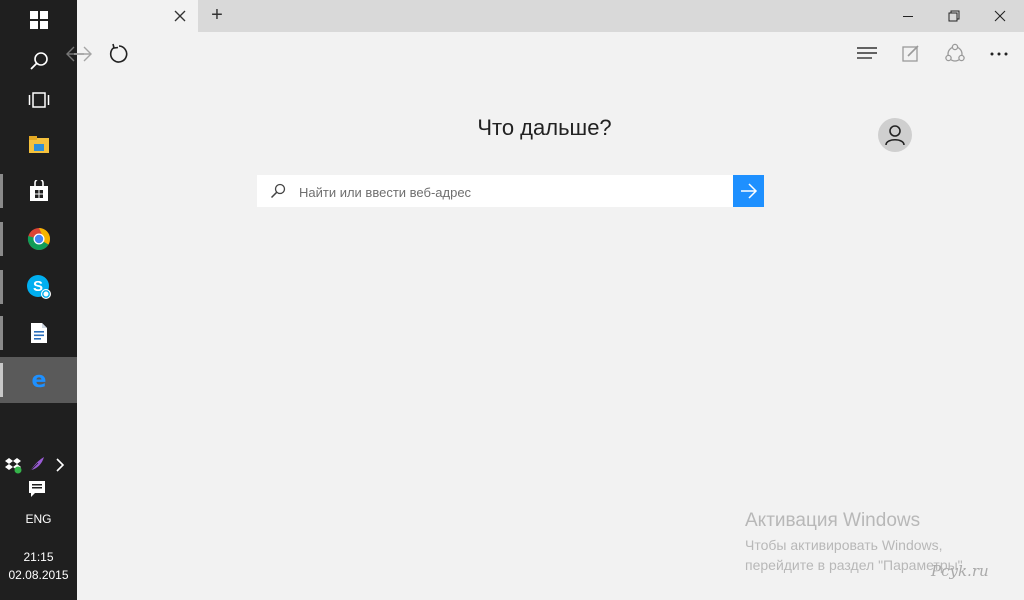 Image resolution: width=1024 pixels, height=600 pixels. What do you see at coordinates (14, 466) in the screenshot?
I see `dropbox-tray-icon` at bounding box center [14, 466].